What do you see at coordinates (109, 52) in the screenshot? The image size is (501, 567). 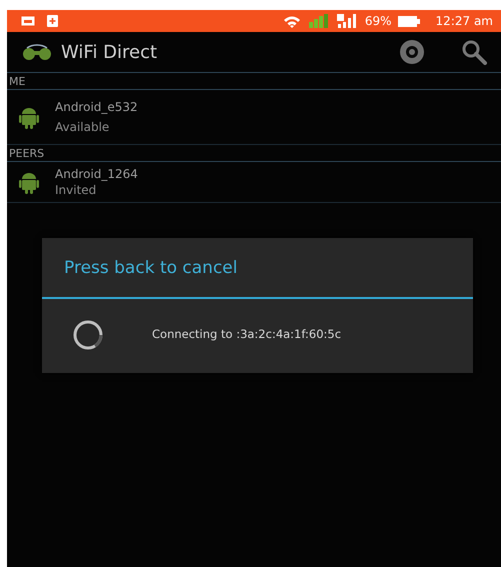 I see `app-title: WiFi Direct` at bounding box center [109, 52].